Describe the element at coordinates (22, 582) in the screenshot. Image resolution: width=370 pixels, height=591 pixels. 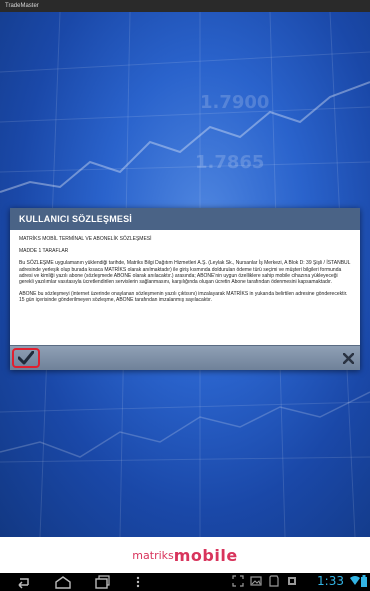
I see `back-icon` at that location.